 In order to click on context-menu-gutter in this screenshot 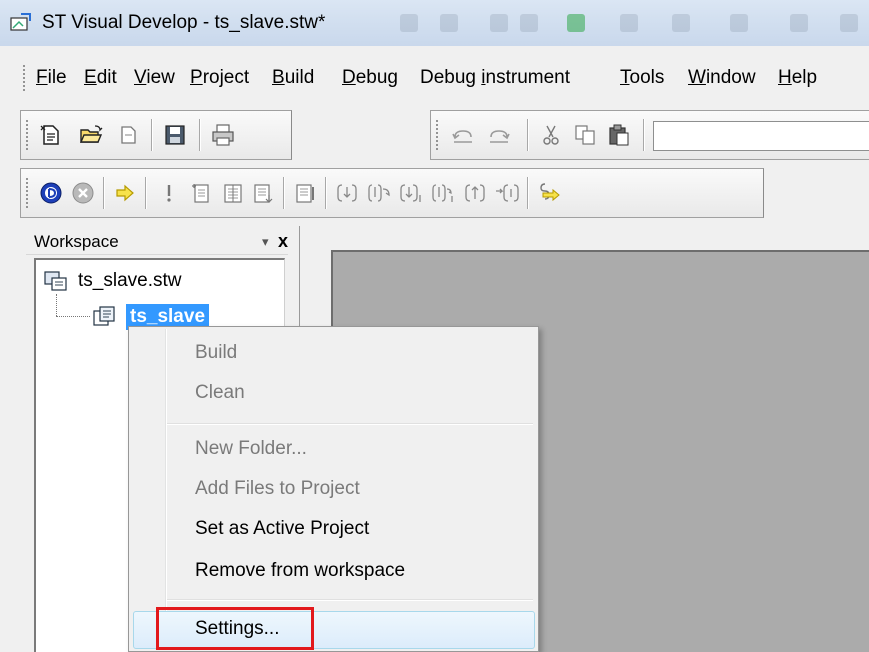, I will do `click(165, 489)`.